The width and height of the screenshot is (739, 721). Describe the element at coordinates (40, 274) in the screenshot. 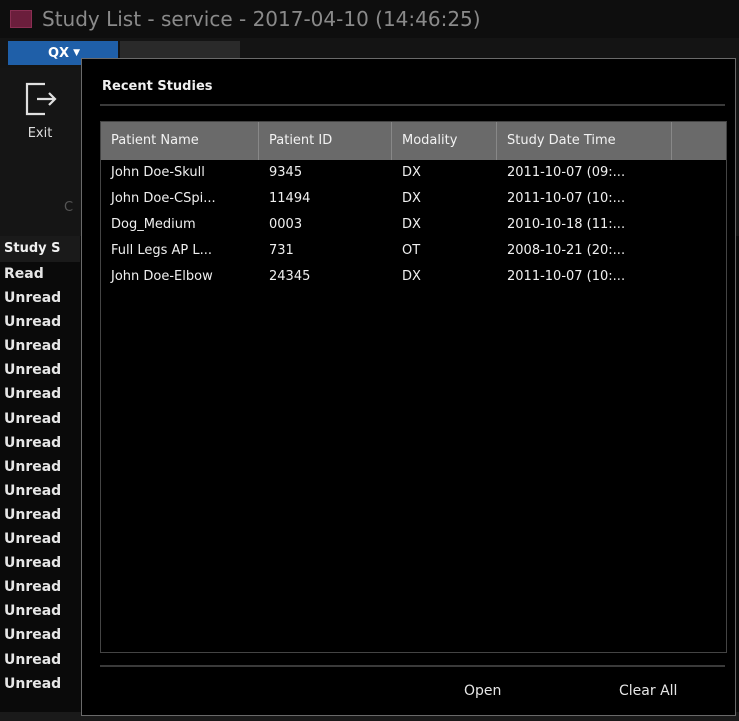

I see `study-status-row: Read` at that location.